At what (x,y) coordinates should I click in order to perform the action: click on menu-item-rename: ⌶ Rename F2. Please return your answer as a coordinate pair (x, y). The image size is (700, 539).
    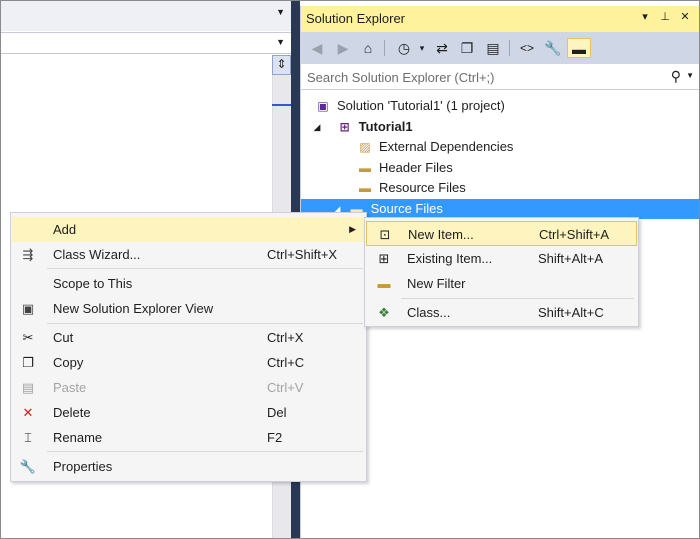
    Looking at the image, I should click on (189, 437).